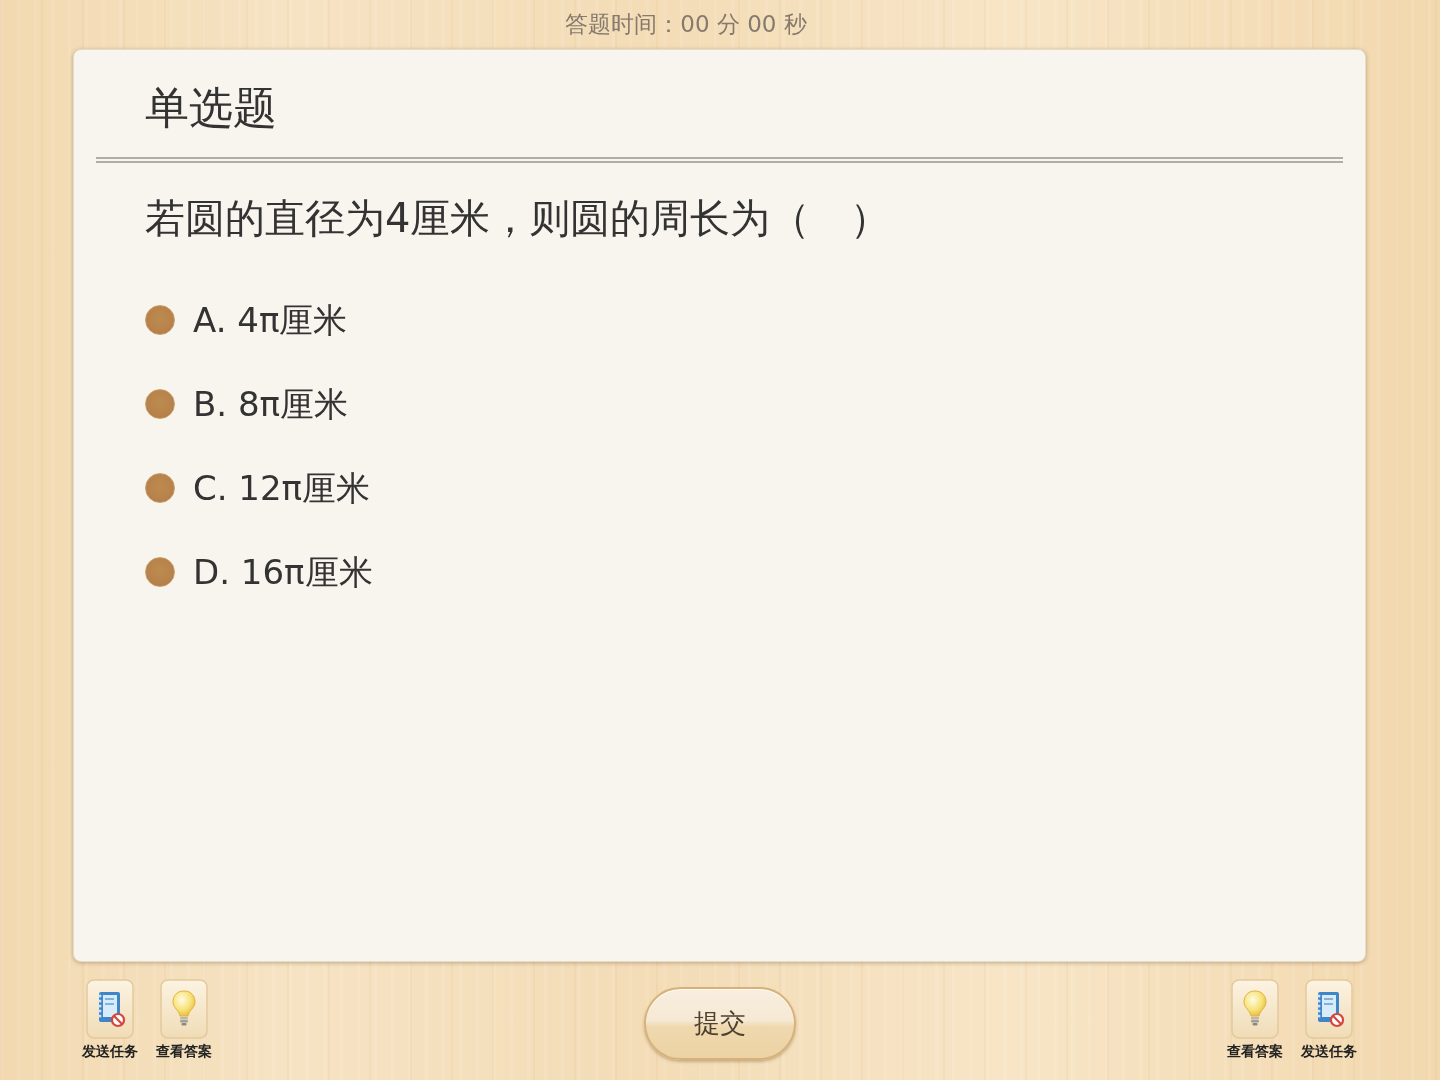 The width and height of the screenshot is (1440, 1080). What do you see at coordinates (719, 1023) in the screenshot?
I see `submit-button: 提交` at bounding box center [719, 1023].